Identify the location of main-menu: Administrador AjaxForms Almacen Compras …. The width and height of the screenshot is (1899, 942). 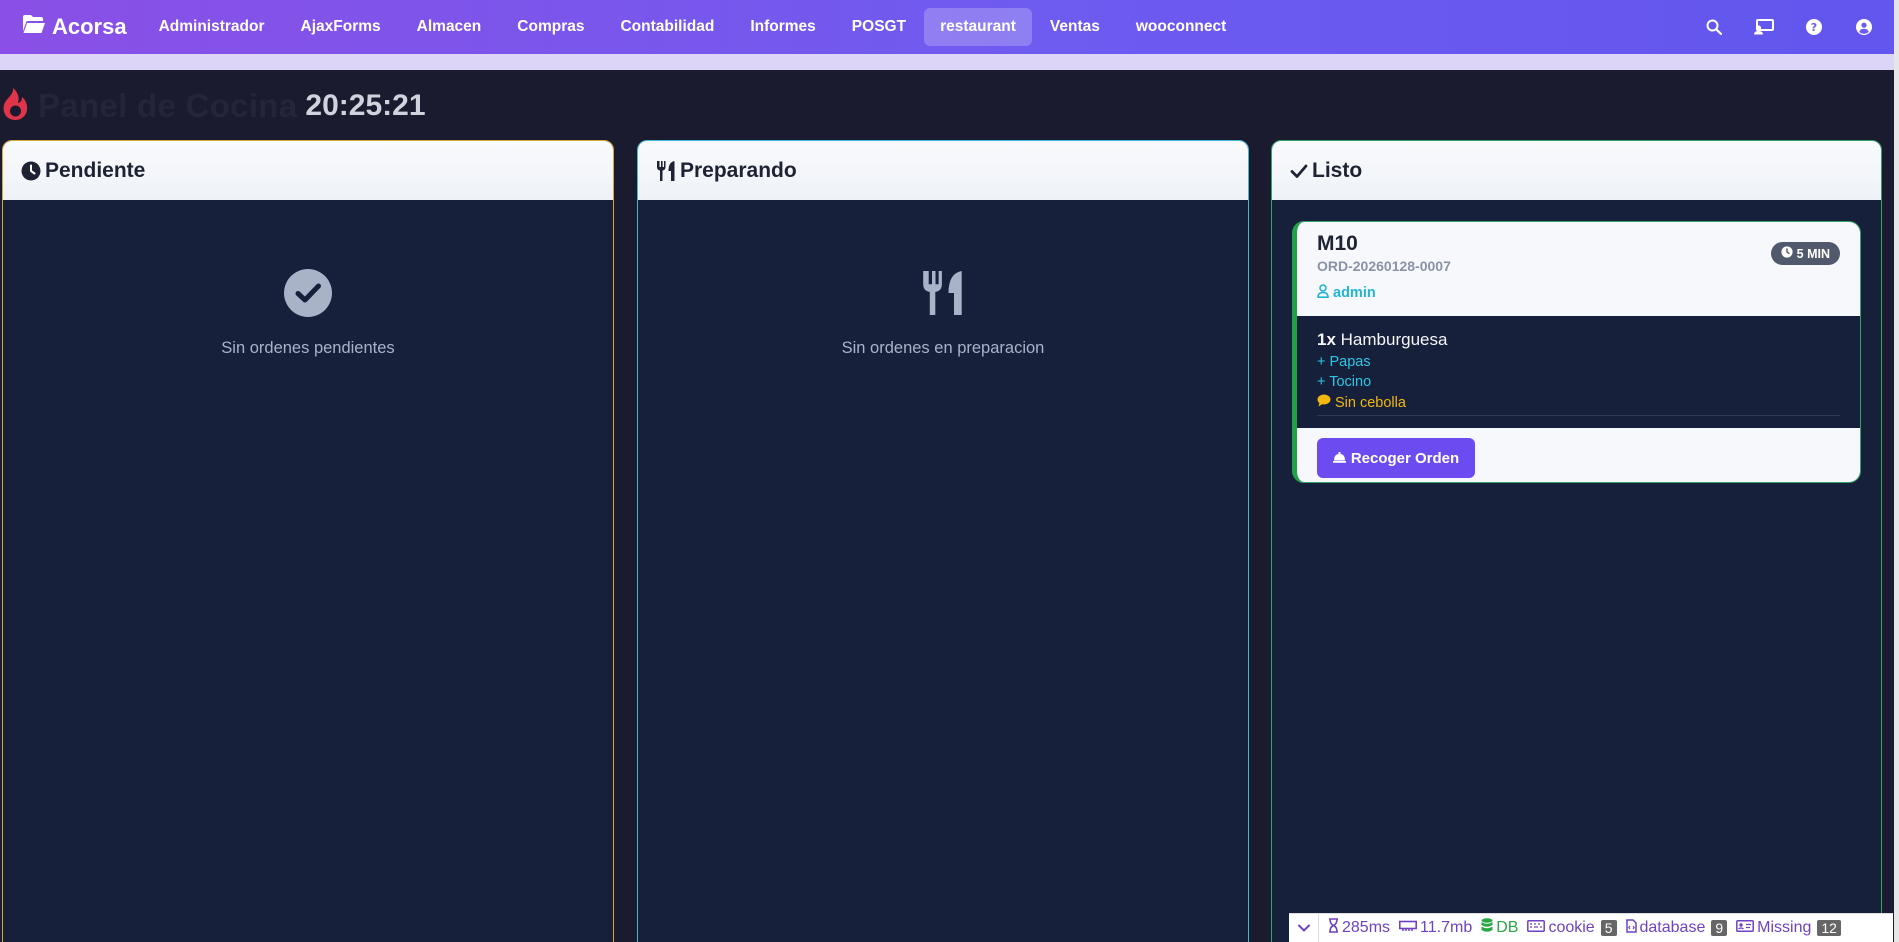
(693, 27).